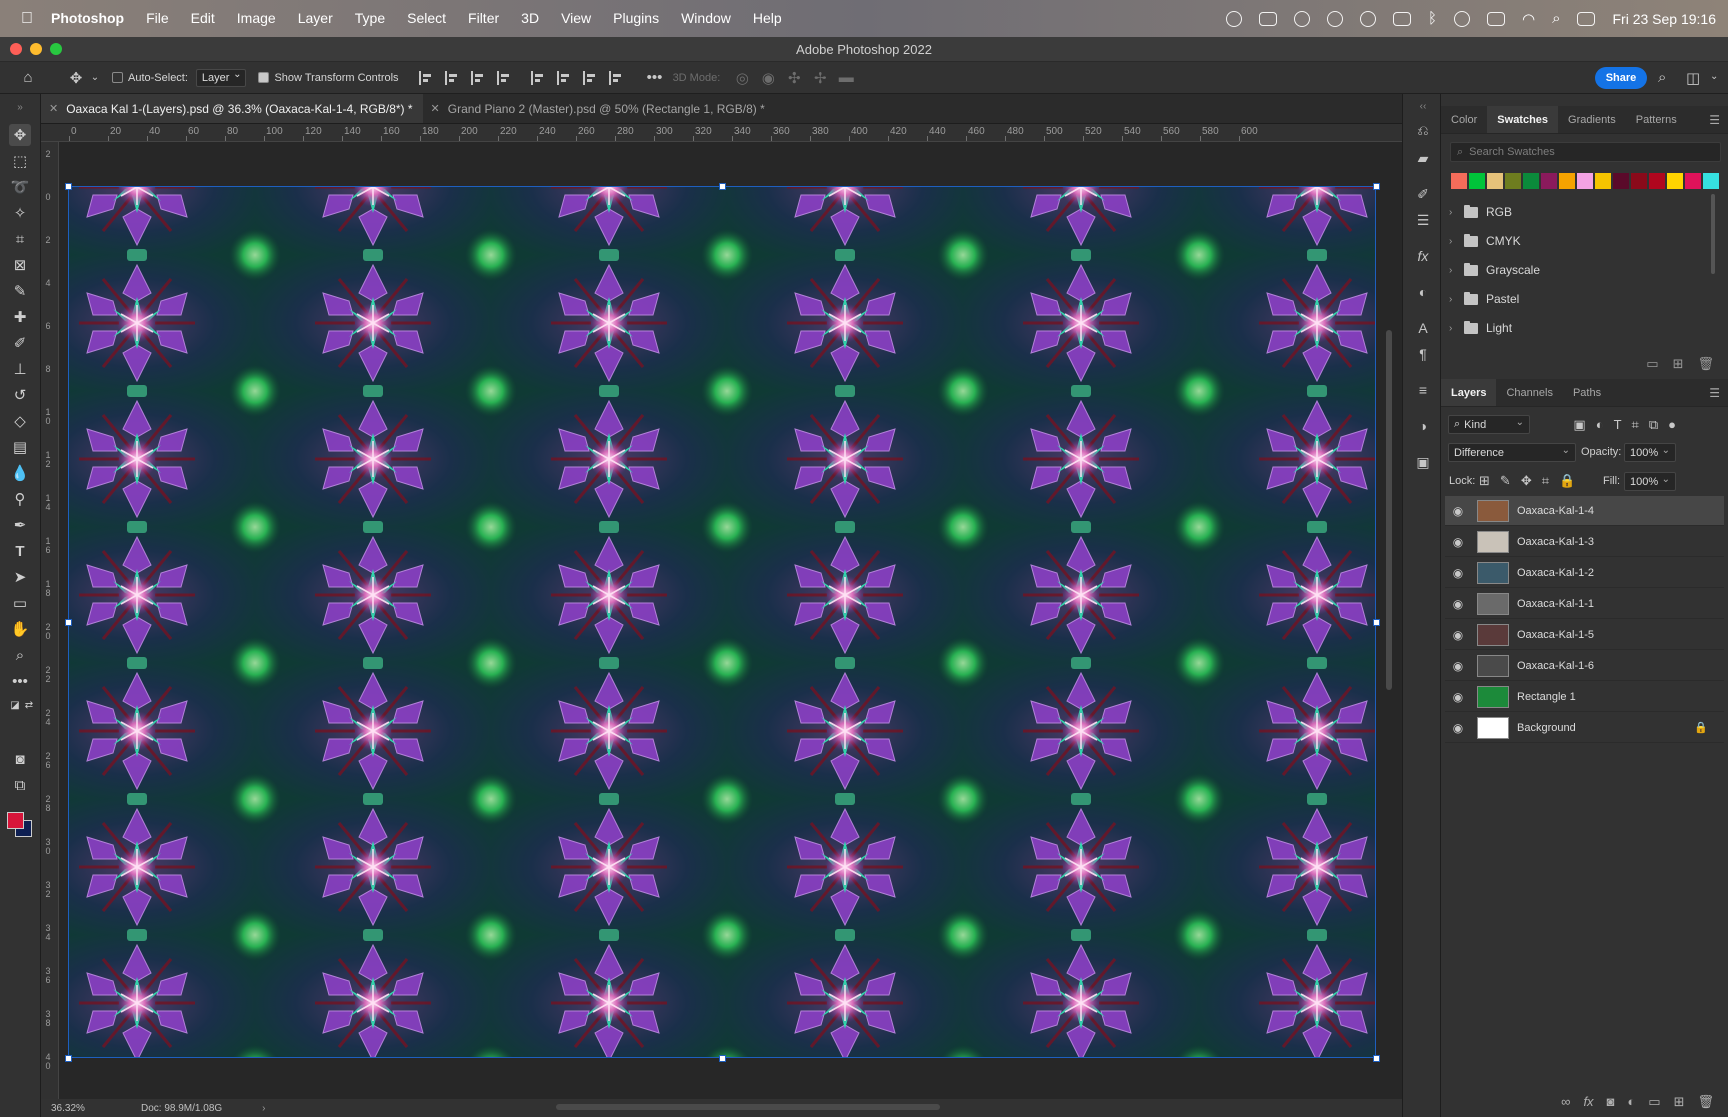  What do you see at coordinates (20, 213) in the screenshot?
I see `magic-wand-tool-icon: ✧` at bounding box center [20, 213].